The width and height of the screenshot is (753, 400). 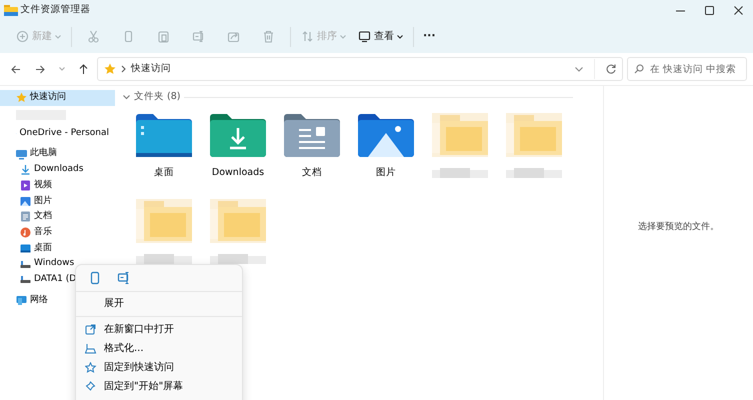 What do you see at coordinates (57, 186) in the screenshot?
I see `nav-item: 视频` at bounding box center [57, 186].